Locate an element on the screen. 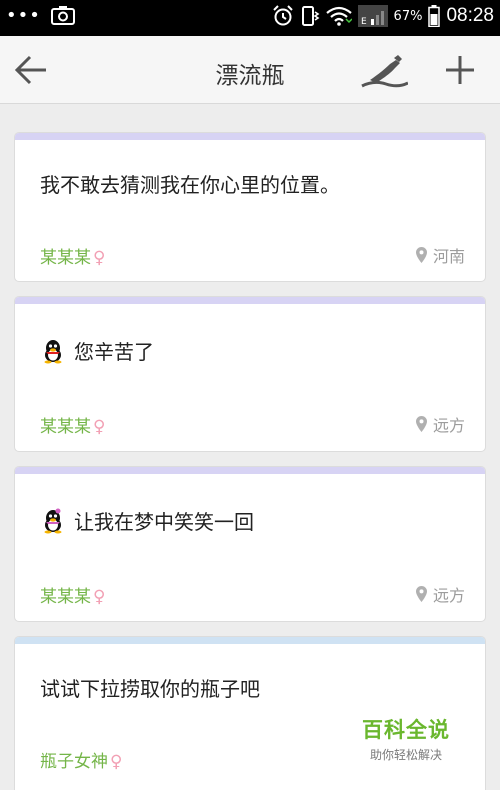  bottle-message-text: 试试下拉捞取你的瓶子吧 is located at coordinates (150, 689).